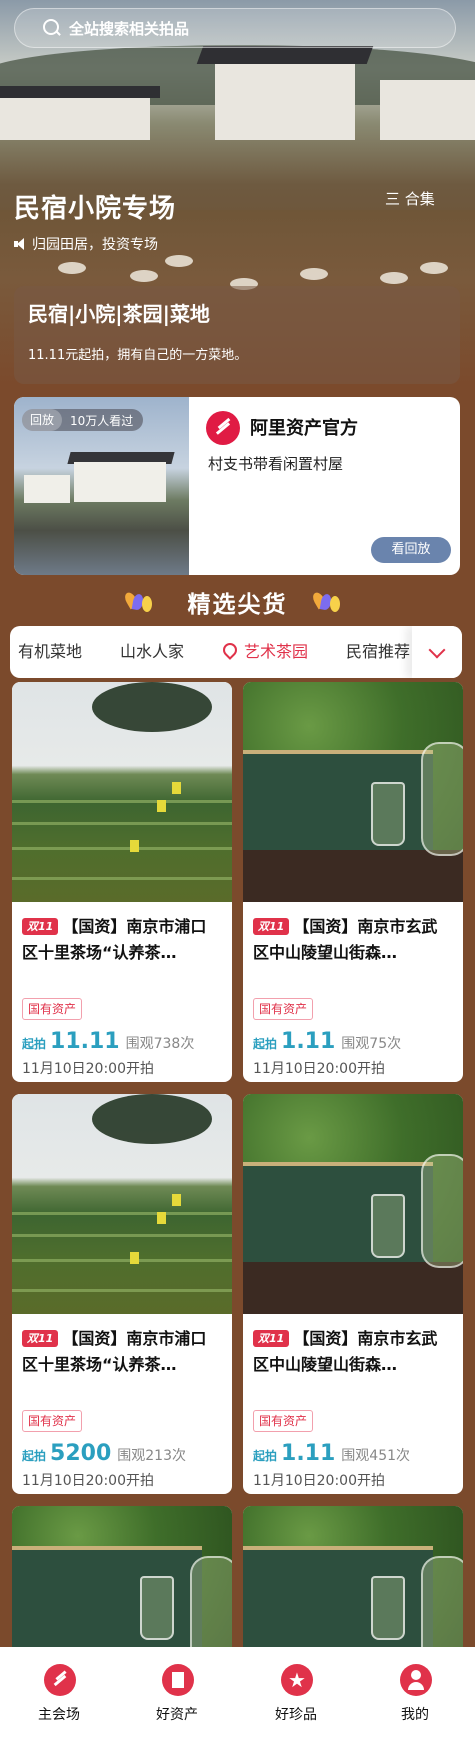 The width and height of the screenshot is (475, 1747). Describe the element at coordinates (371, 1044) in the screenshot. I see `view-count: 围观75次` at that location.